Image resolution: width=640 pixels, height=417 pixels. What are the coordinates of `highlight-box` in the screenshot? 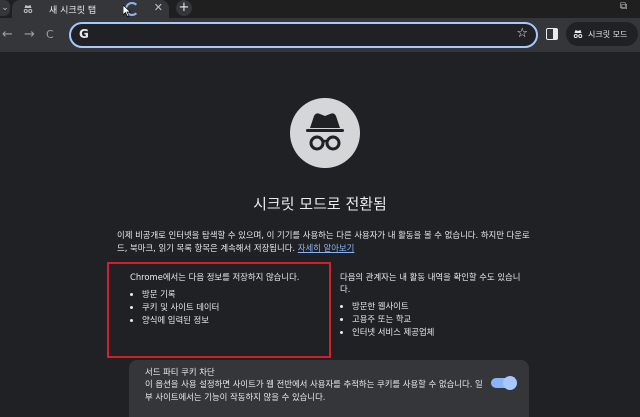 It's located at (219, 310).